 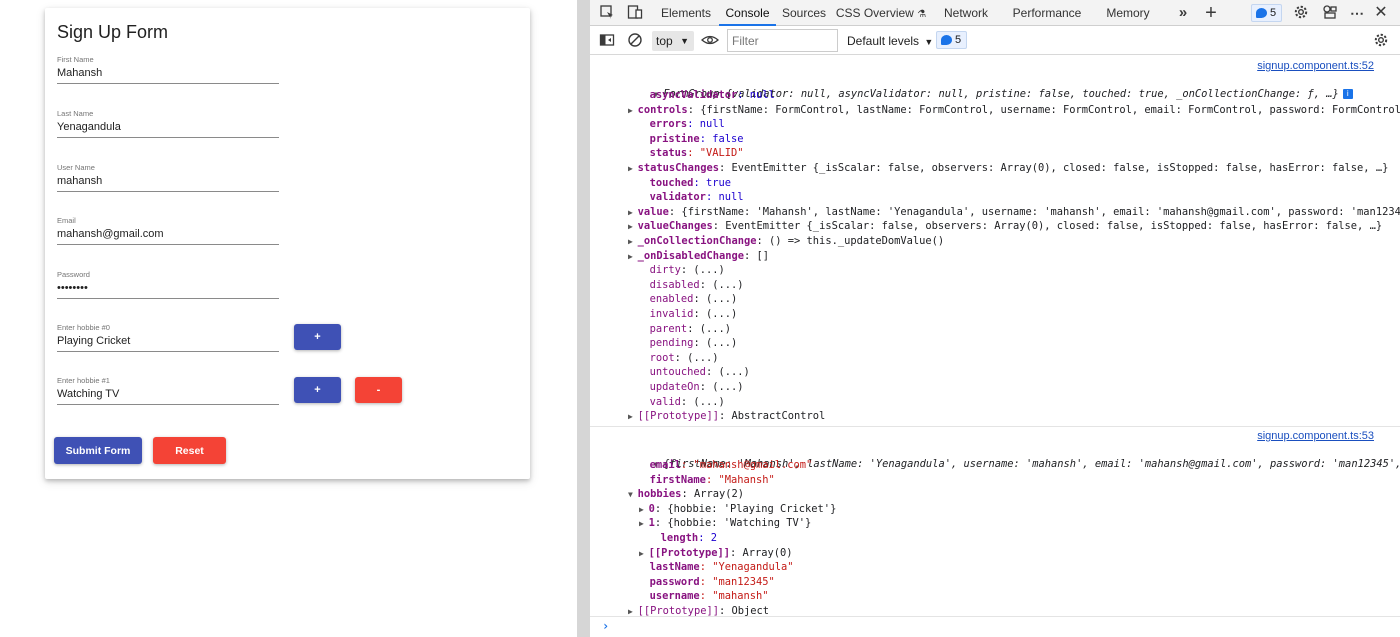 I want to click on console-settings-icon, so click(x=1381, y=41).